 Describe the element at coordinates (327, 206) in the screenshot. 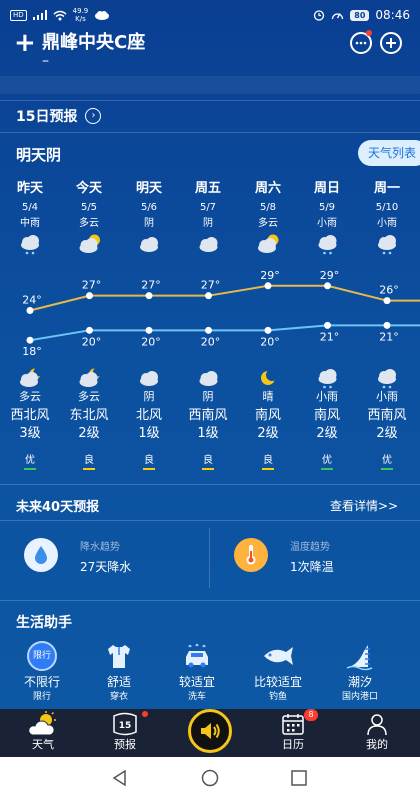

I see `day-column: 周日 5/9 小雨` at that location.